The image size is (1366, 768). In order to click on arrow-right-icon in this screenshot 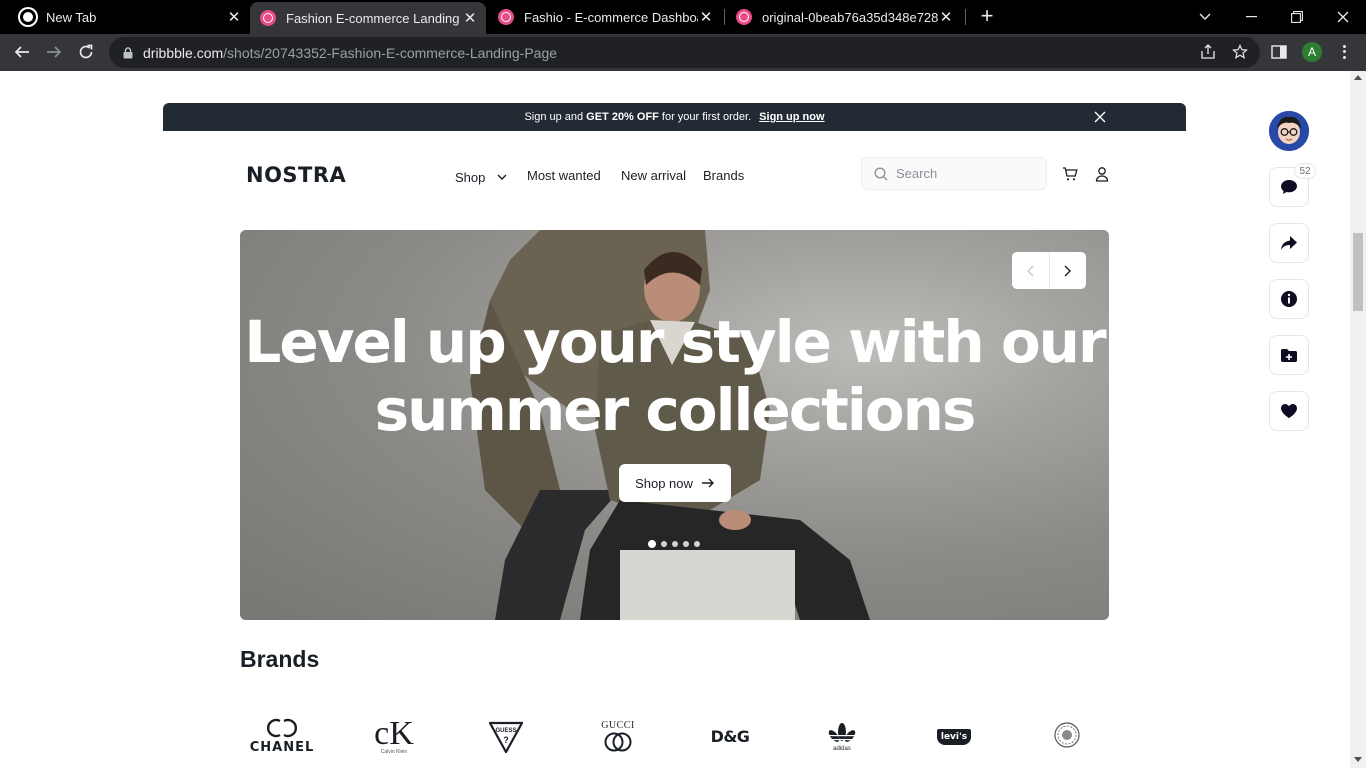, I will do `click(708, 483)`.